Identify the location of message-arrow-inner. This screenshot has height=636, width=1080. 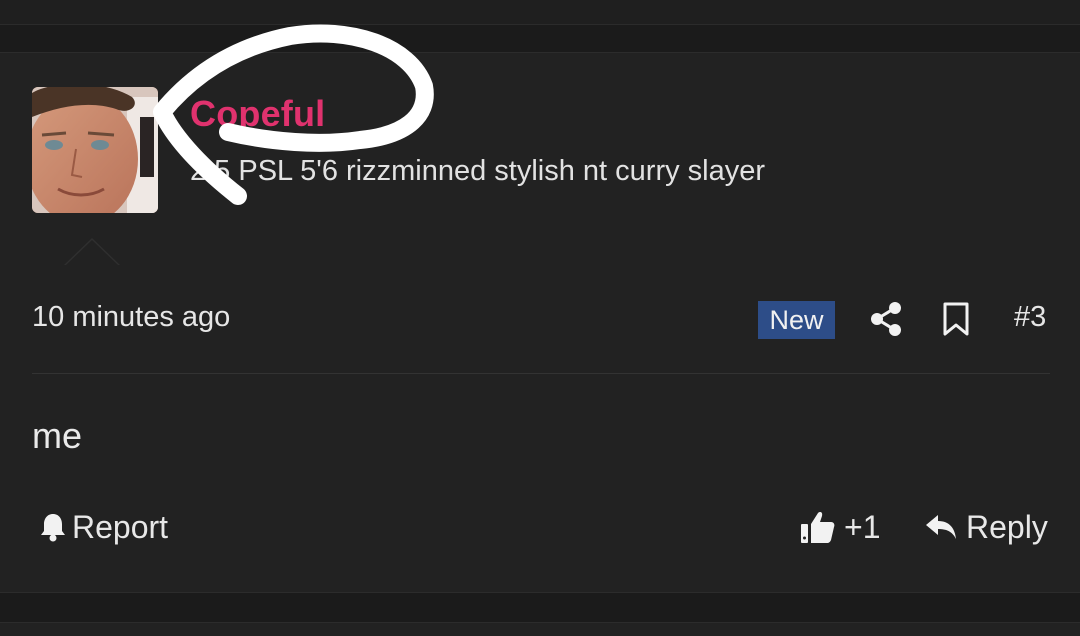
(92, 252).